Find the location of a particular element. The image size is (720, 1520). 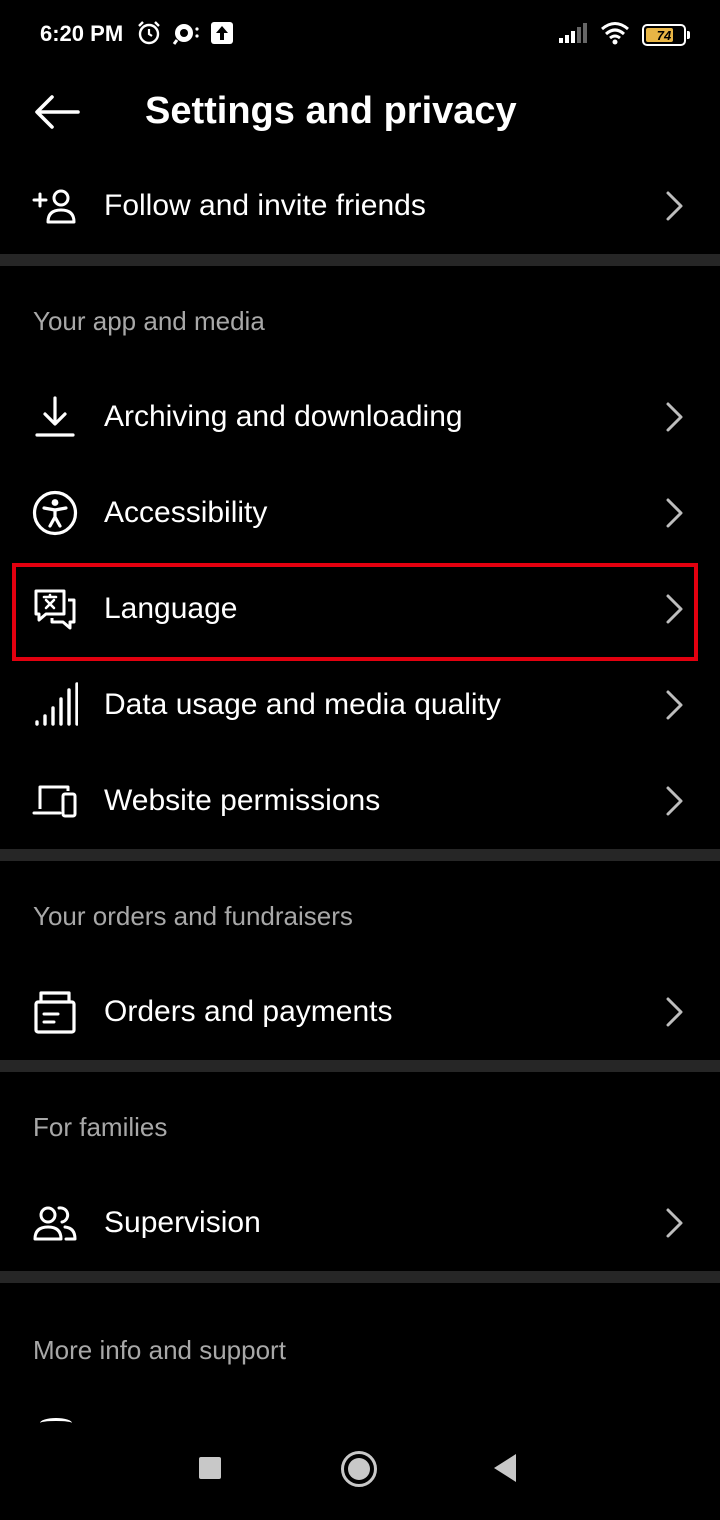

alarm-icon is located at coordinates (149, 35).